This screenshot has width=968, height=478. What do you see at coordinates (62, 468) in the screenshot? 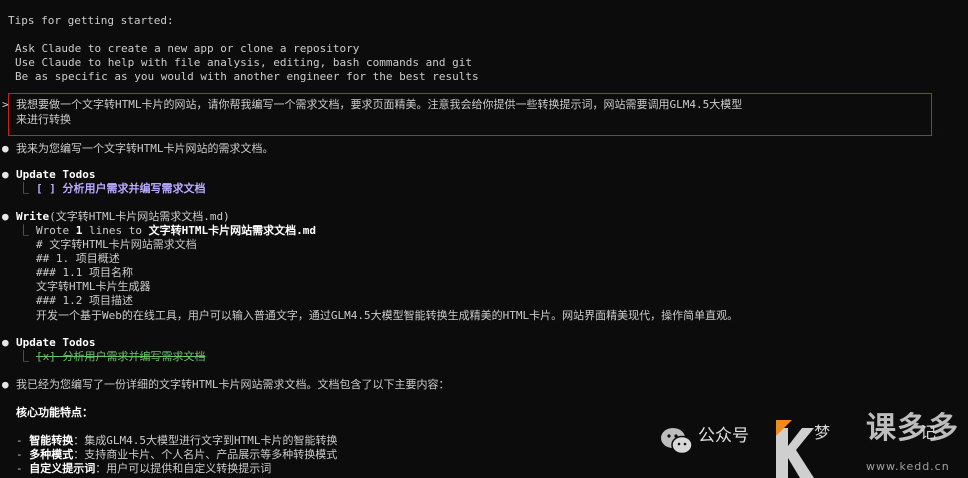
I see `feature-name: 自定义提示词` at bounding box center [62, 468].